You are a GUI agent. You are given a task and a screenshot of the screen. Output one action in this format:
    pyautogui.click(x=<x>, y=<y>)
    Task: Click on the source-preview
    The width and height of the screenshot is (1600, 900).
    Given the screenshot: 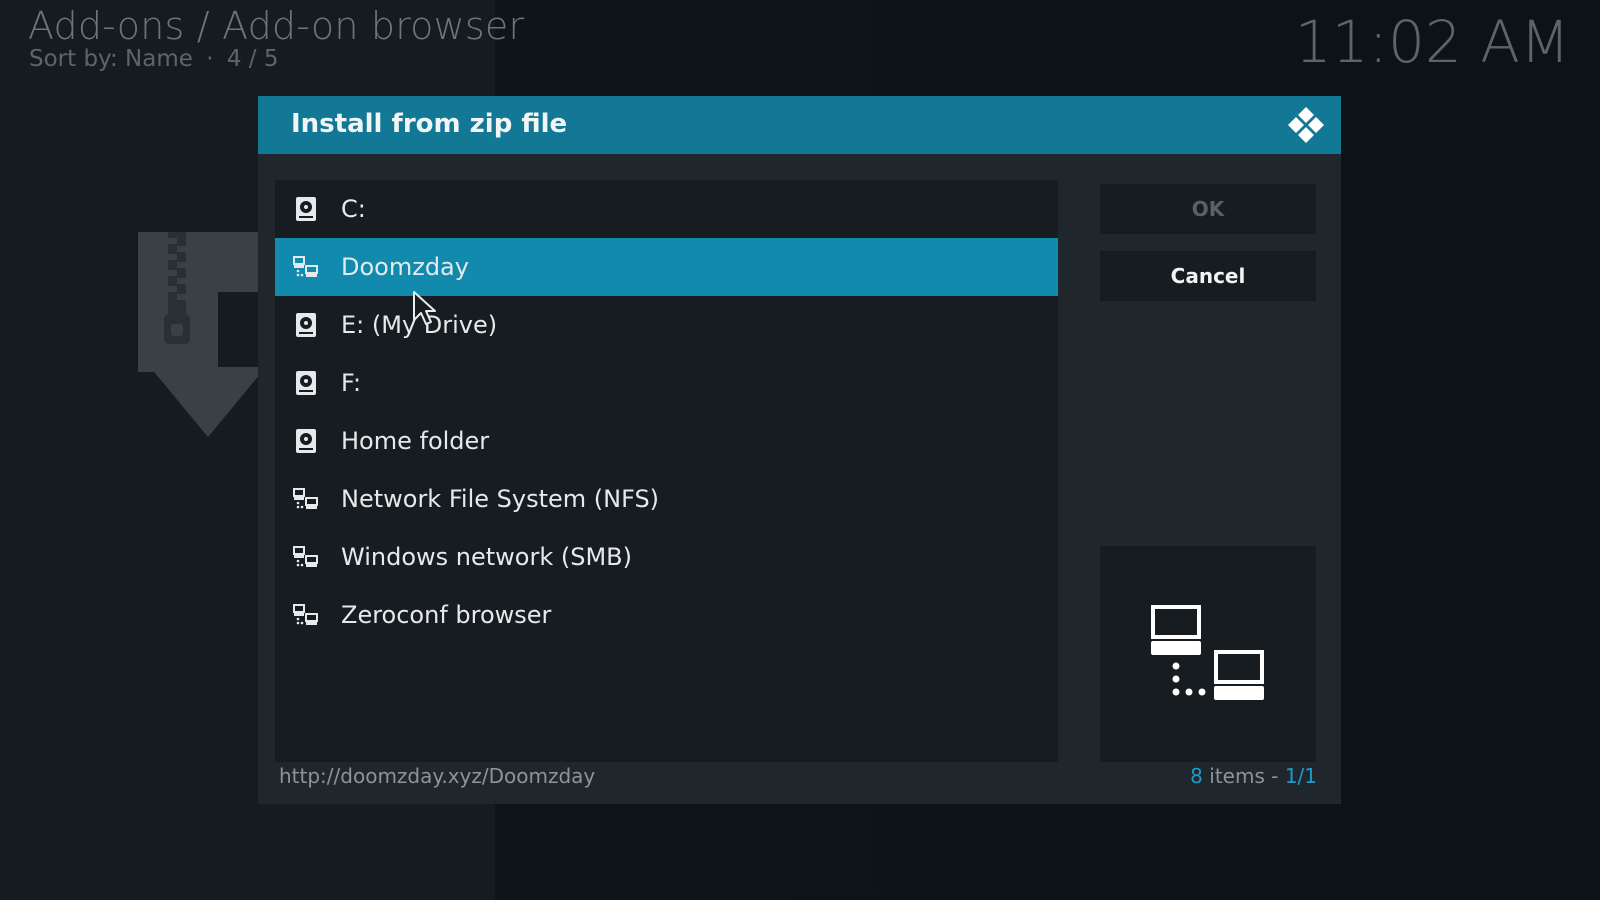 What is the action you would take?
    pyautogui.click(x=1208, y=654)
    